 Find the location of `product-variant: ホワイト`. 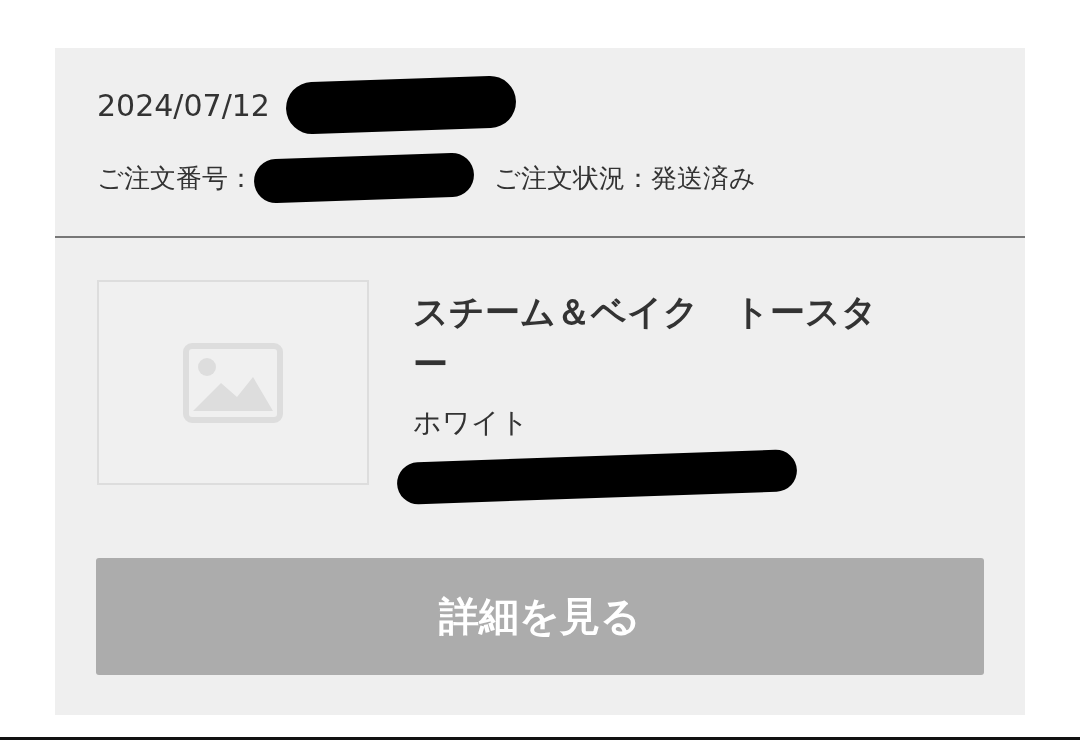

product-variant: ホワイト is located at coordinates (471, 423).